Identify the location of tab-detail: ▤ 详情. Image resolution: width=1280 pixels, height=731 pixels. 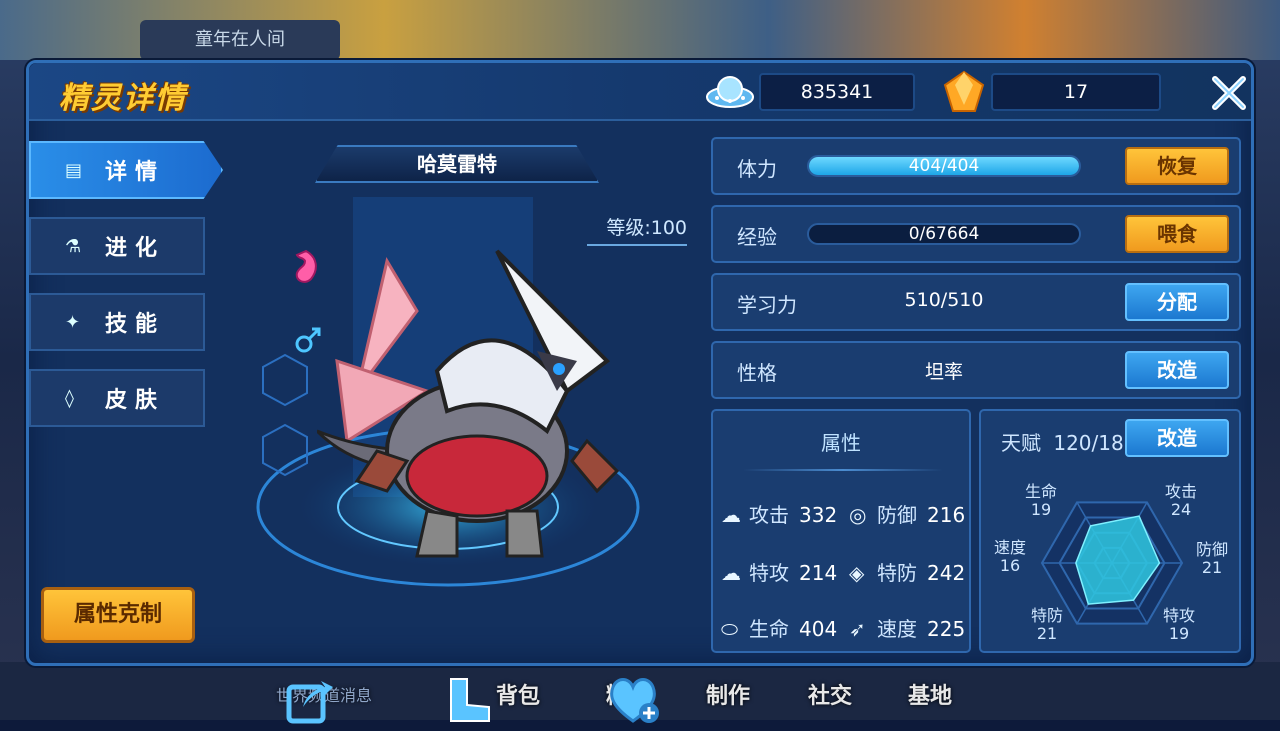
(126, 170).